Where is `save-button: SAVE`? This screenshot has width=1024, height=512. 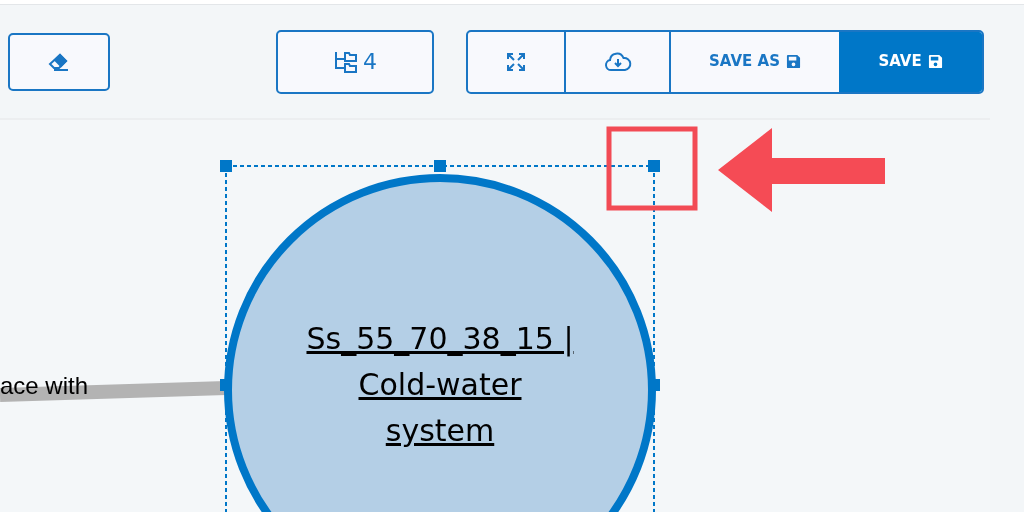 save-button: SAVE is located at coordinates (910, 61).